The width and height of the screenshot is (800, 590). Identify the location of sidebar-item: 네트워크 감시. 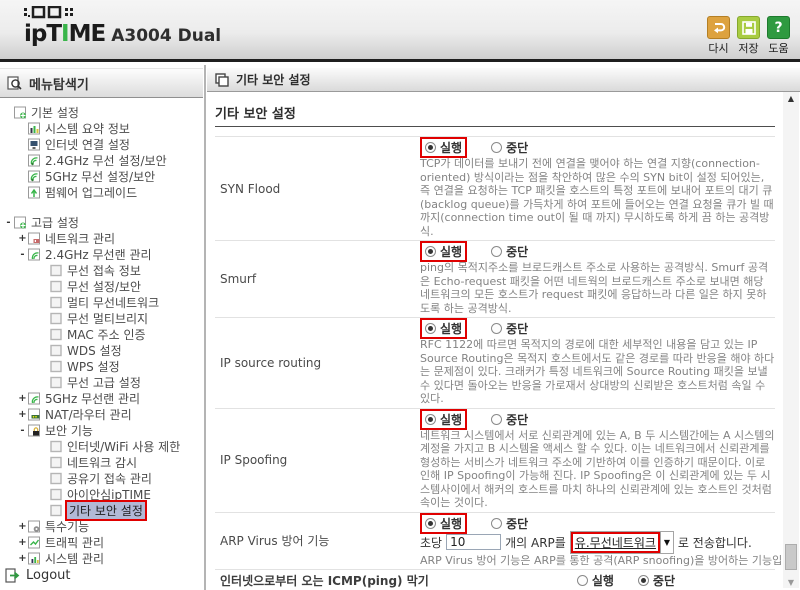
(101, 462).